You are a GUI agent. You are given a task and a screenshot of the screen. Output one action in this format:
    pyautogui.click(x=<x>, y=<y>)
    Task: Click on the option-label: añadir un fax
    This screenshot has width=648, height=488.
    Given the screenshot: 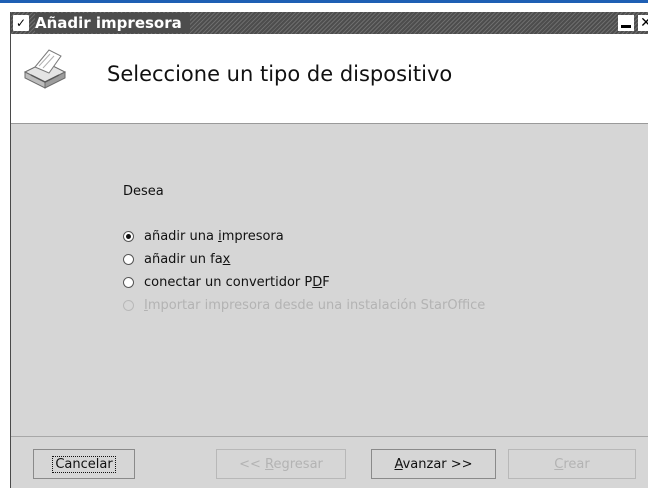 What is the action you would take?
    pyautogui.click(x=187, y=259)
    